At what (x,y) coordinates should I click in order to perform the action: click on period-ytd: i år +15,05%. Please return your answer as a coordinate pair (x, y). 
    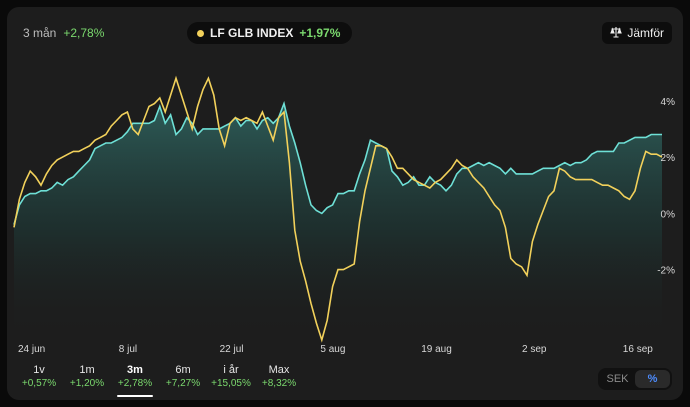
    Looking at the image, I should click on (231, 380).